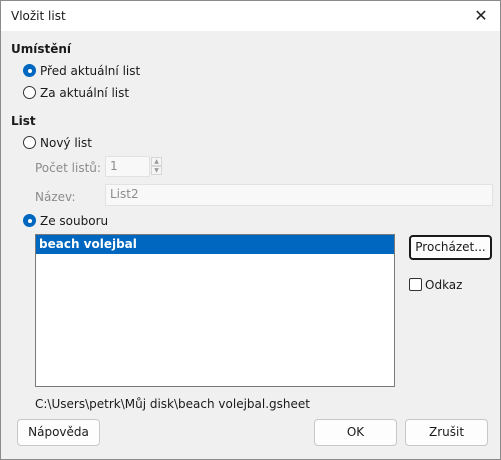  I want to click on sheet-count-stepper: ▲ ▼, so click(156, 166).